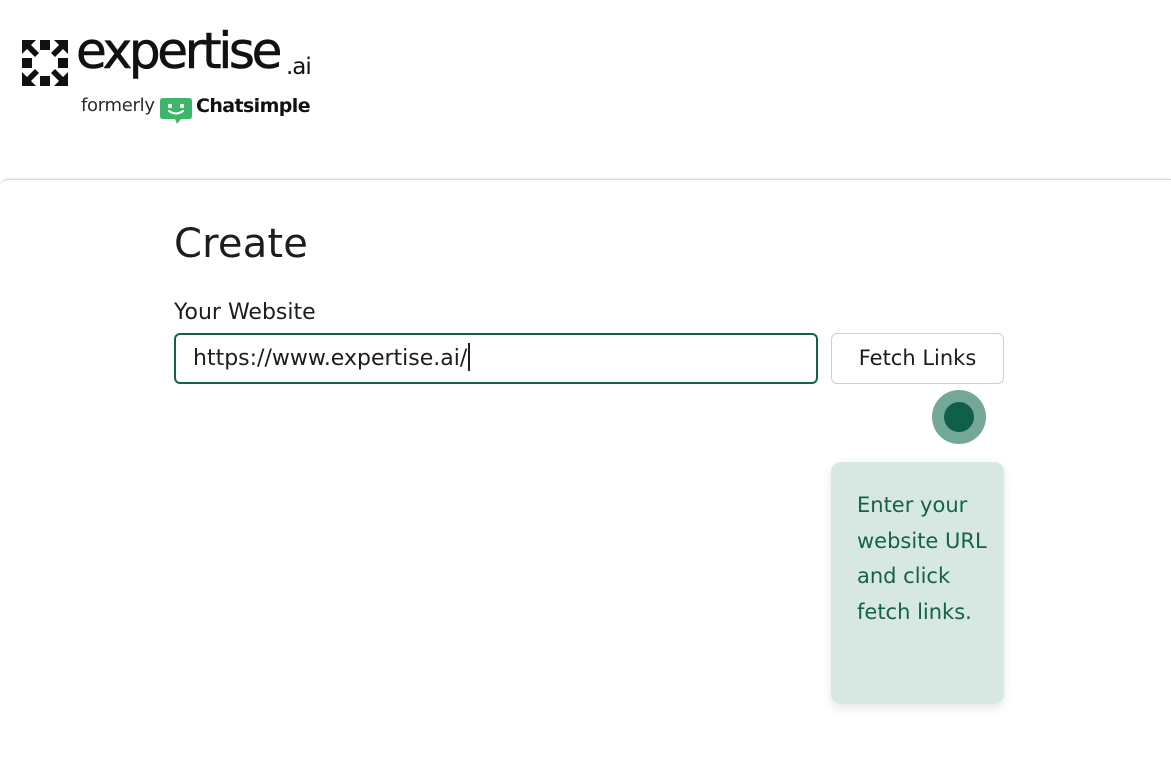 This screenshot has width=1171, height=769. What do you see at coordinates (179, 51) in the screenshot?
I see `brand-name: expertise` at bounding box center [179, 51].